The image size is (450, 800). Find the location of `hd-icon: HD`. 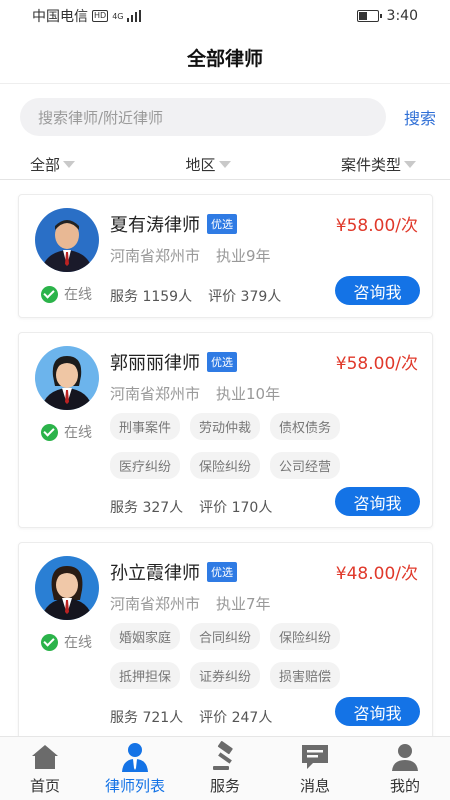

hd-icon: HD is located at coordinates (100, 16).